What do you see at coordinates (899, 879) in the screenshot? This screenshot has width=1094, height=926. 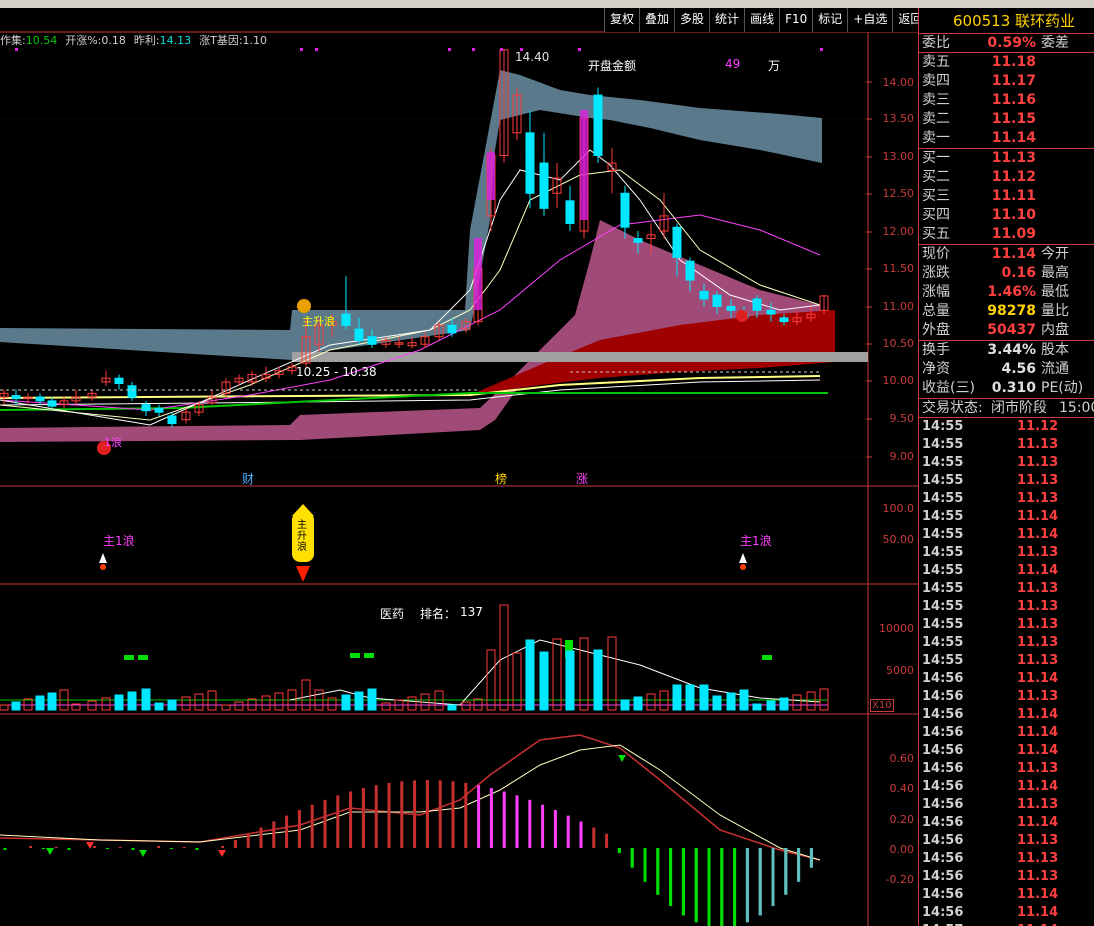 I see `axis-label: -0.20` at bounding box center [899, 879].